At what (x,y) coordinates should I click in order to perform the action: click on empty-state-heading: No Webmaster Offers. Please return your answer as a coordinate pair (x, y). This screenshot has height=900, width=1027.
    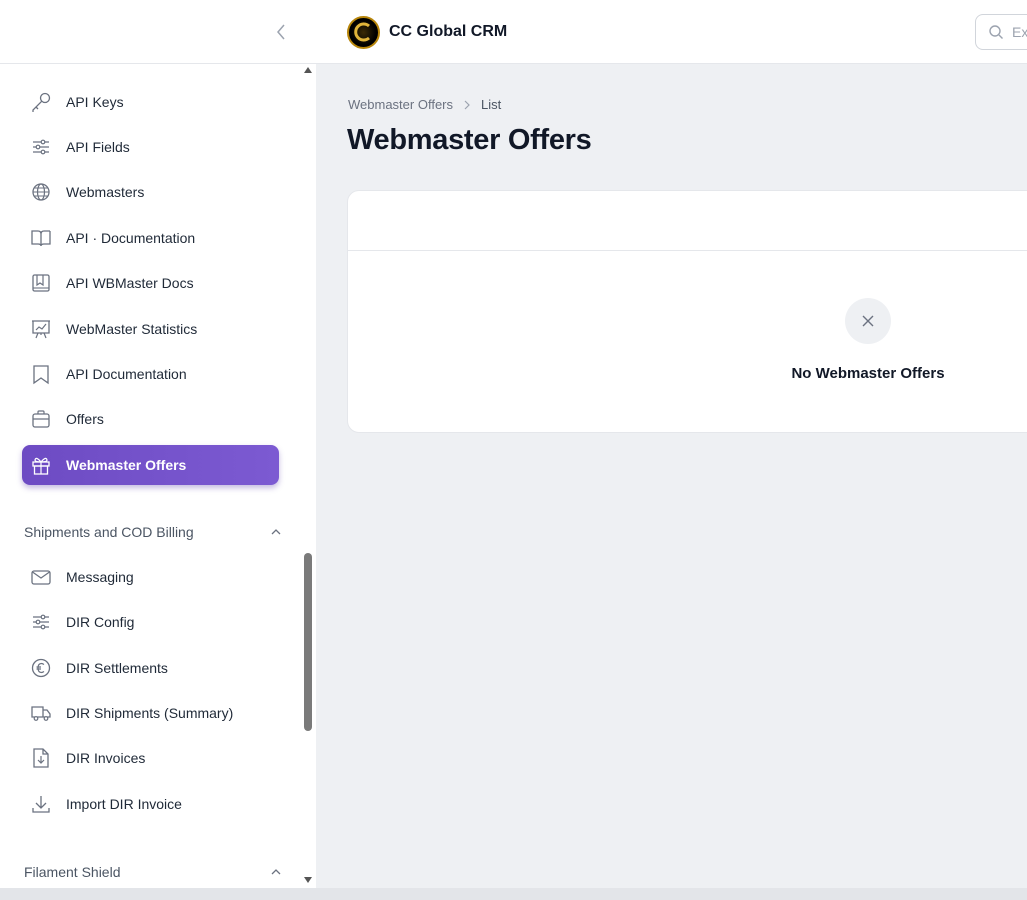
    Looking at the image, I should click on (868, 373).